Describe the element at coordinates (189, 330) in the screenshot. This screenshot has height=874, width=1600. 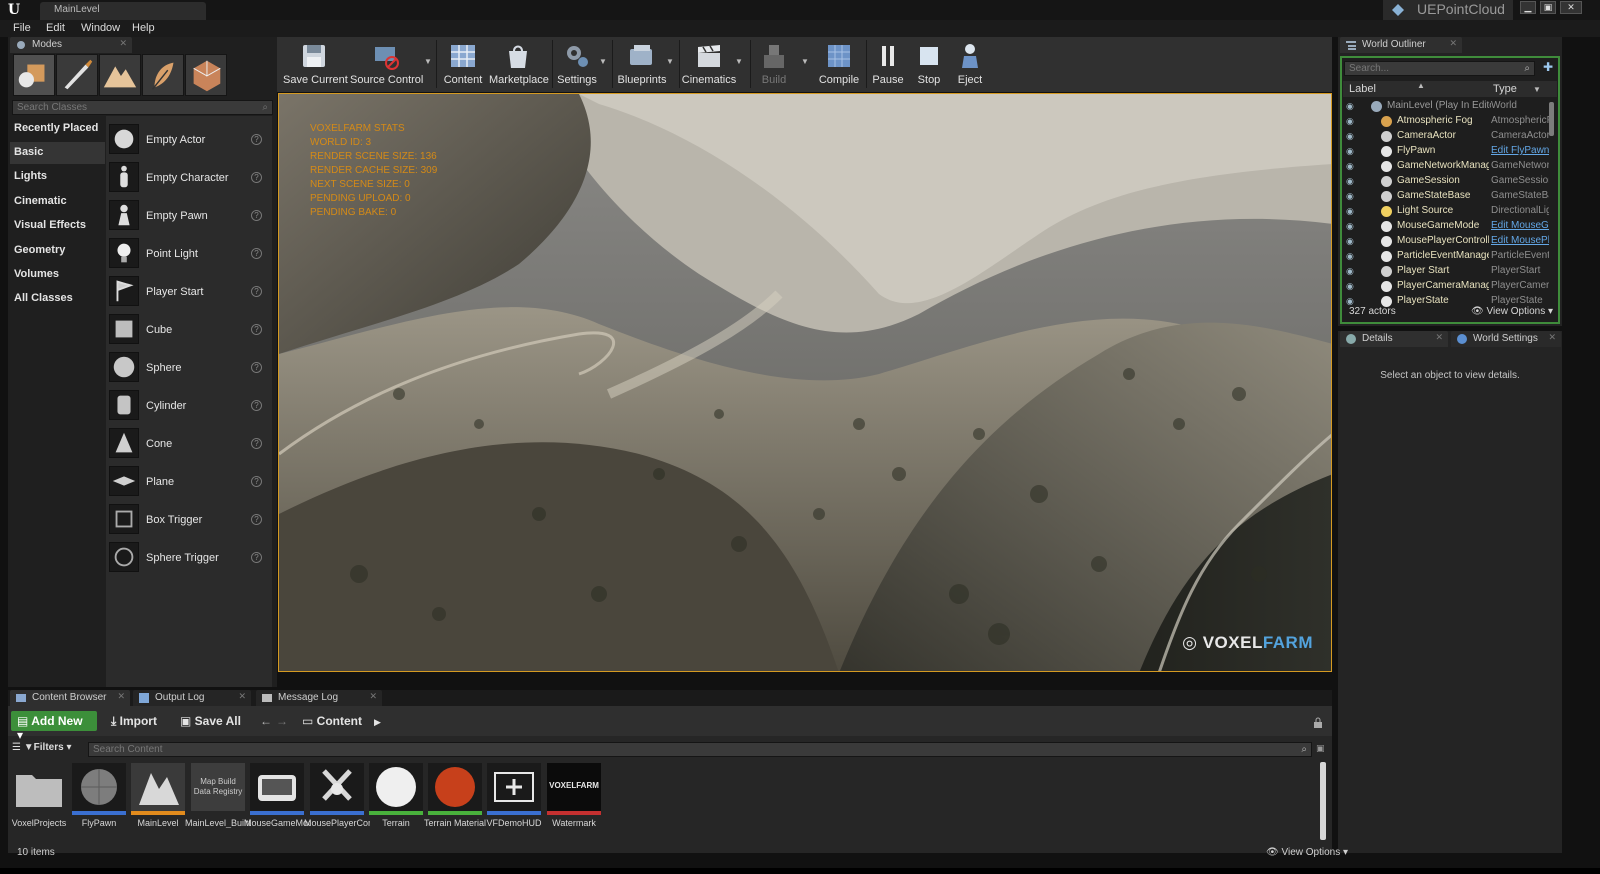
I see `class-item-cube: Cube ?` at that location.